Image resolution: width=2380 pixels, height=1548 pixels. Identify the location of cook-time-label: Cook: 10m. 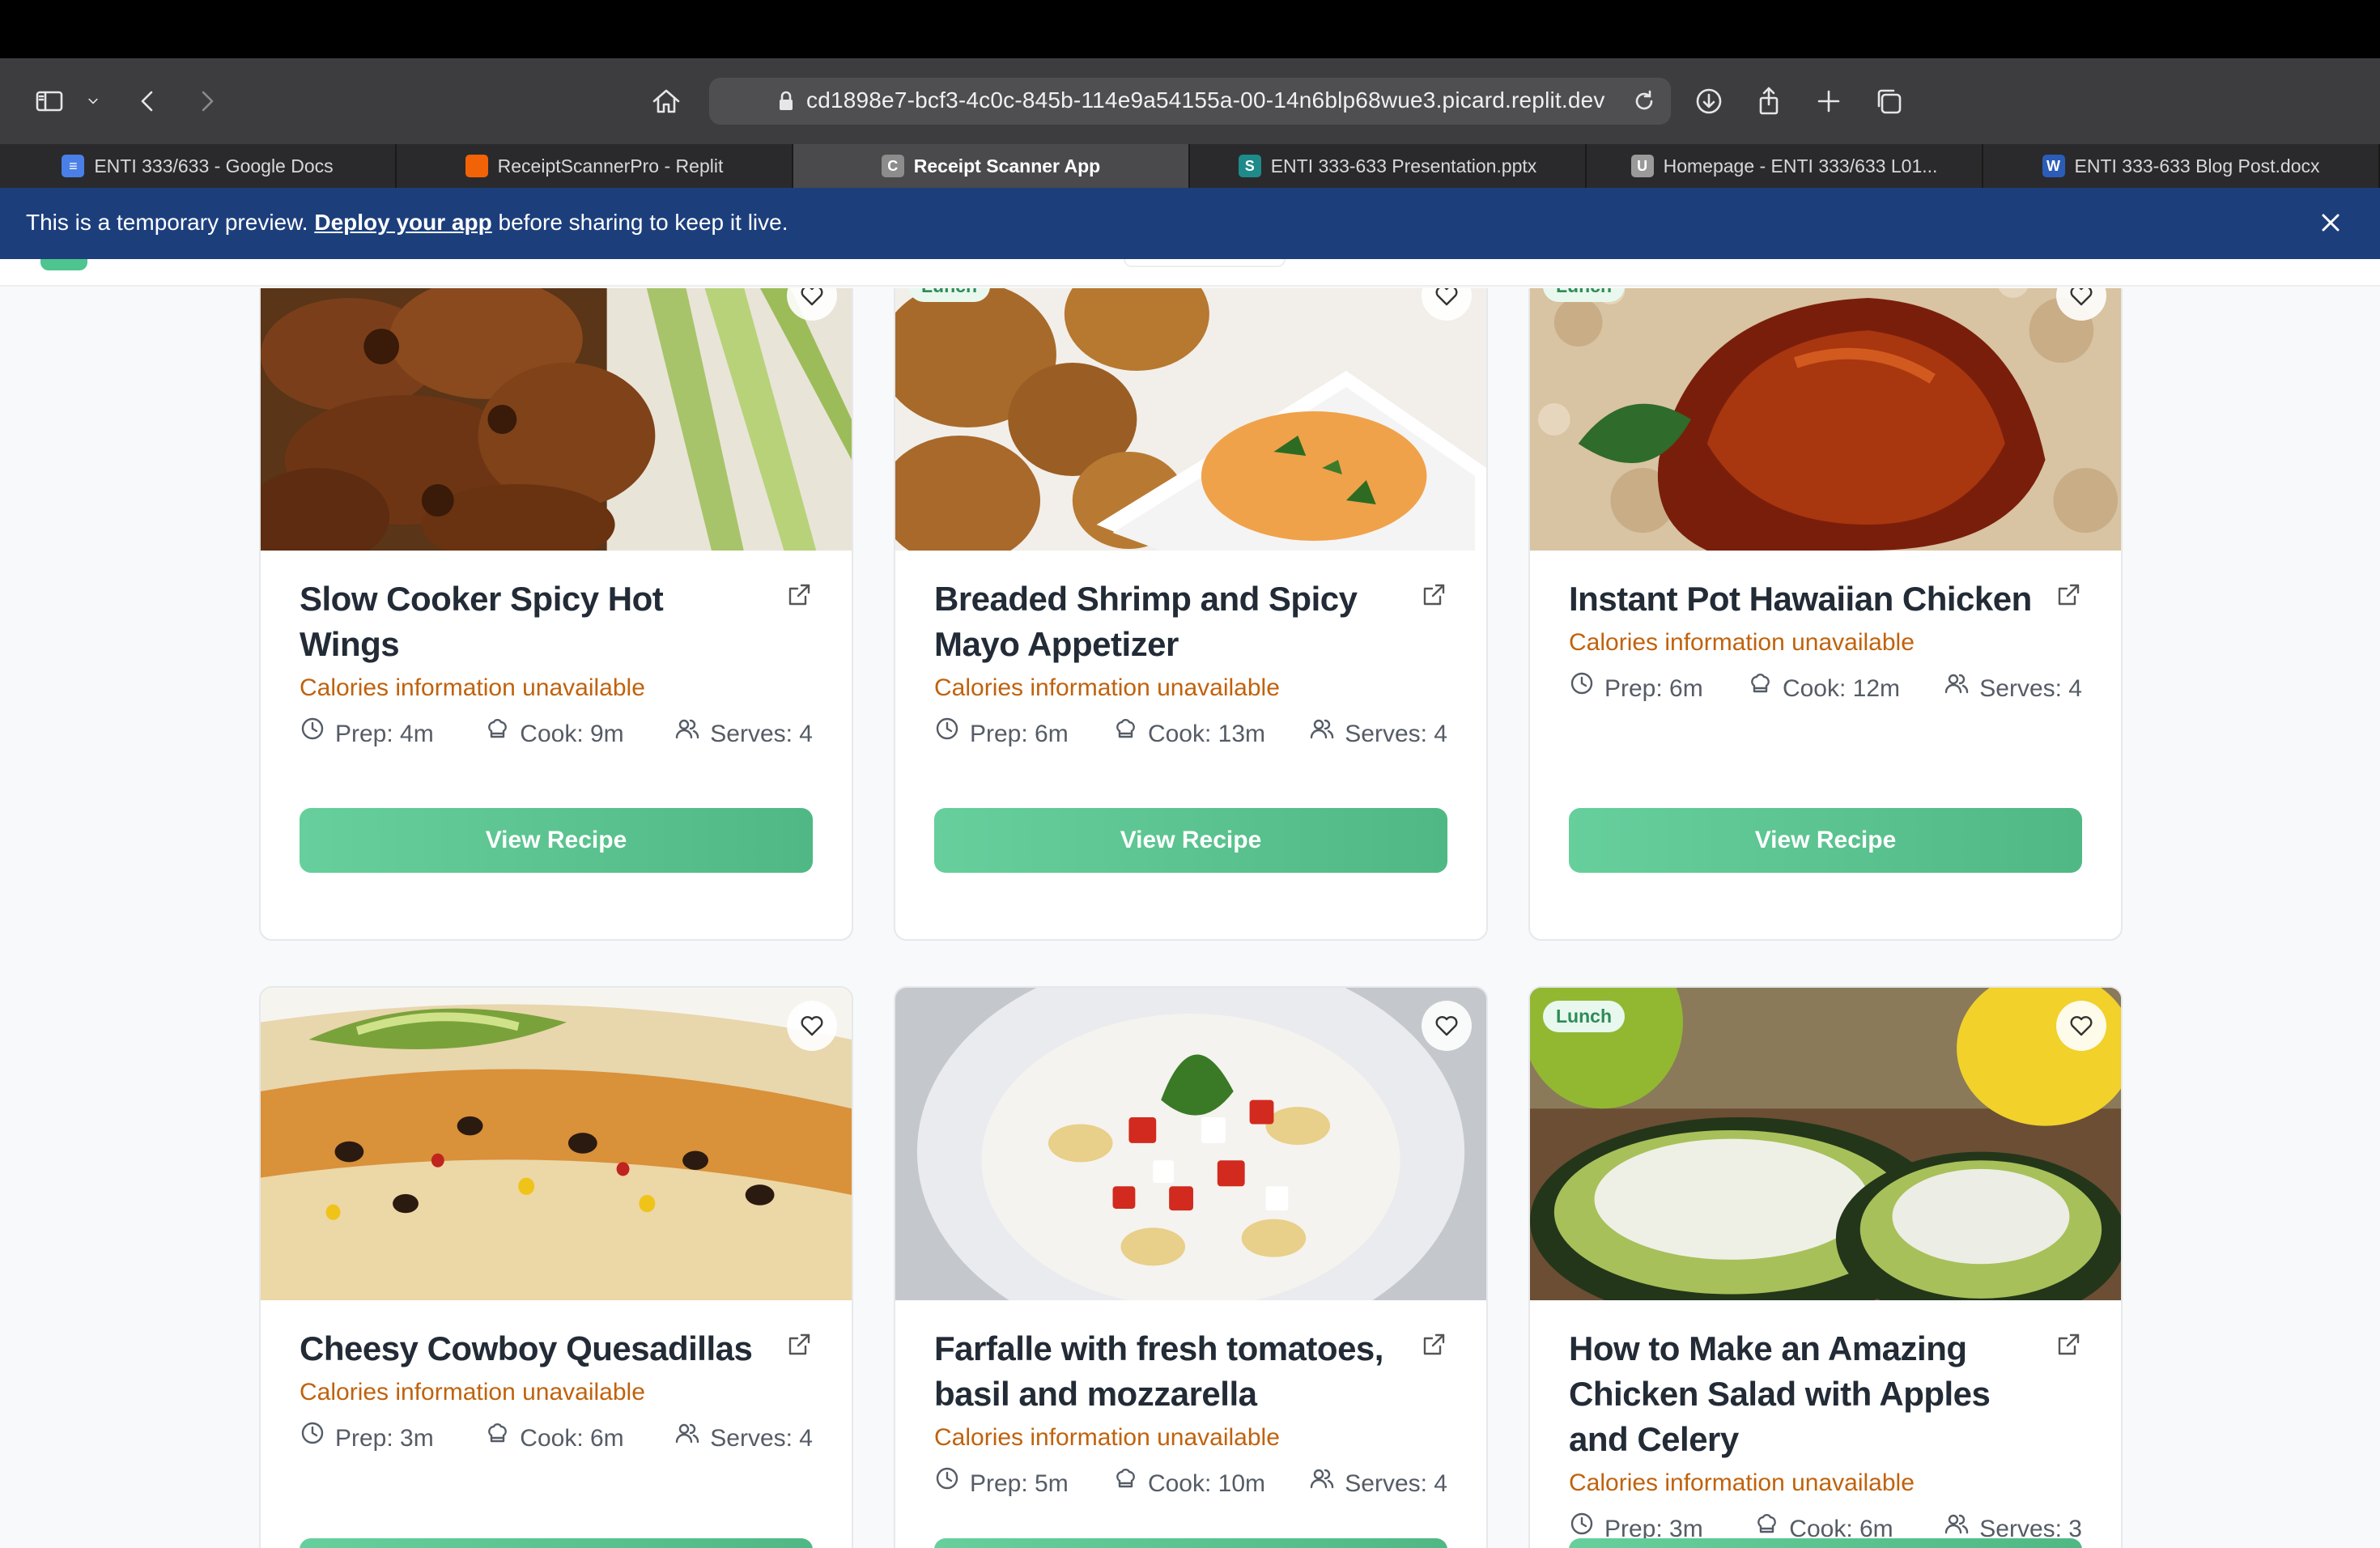
(1206, 1483).